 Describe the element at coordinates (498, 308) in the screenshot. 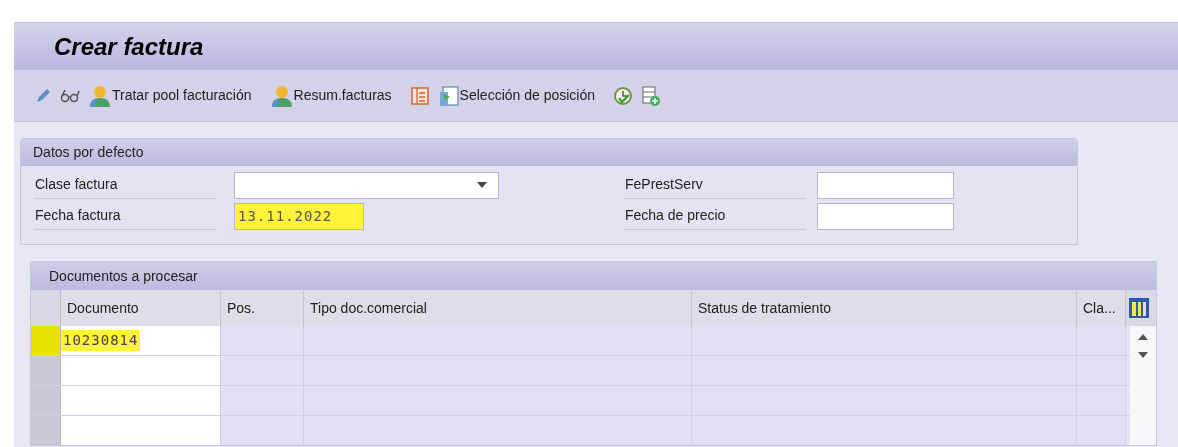

I see `column-header: Tipo doc.comercial` at that location.